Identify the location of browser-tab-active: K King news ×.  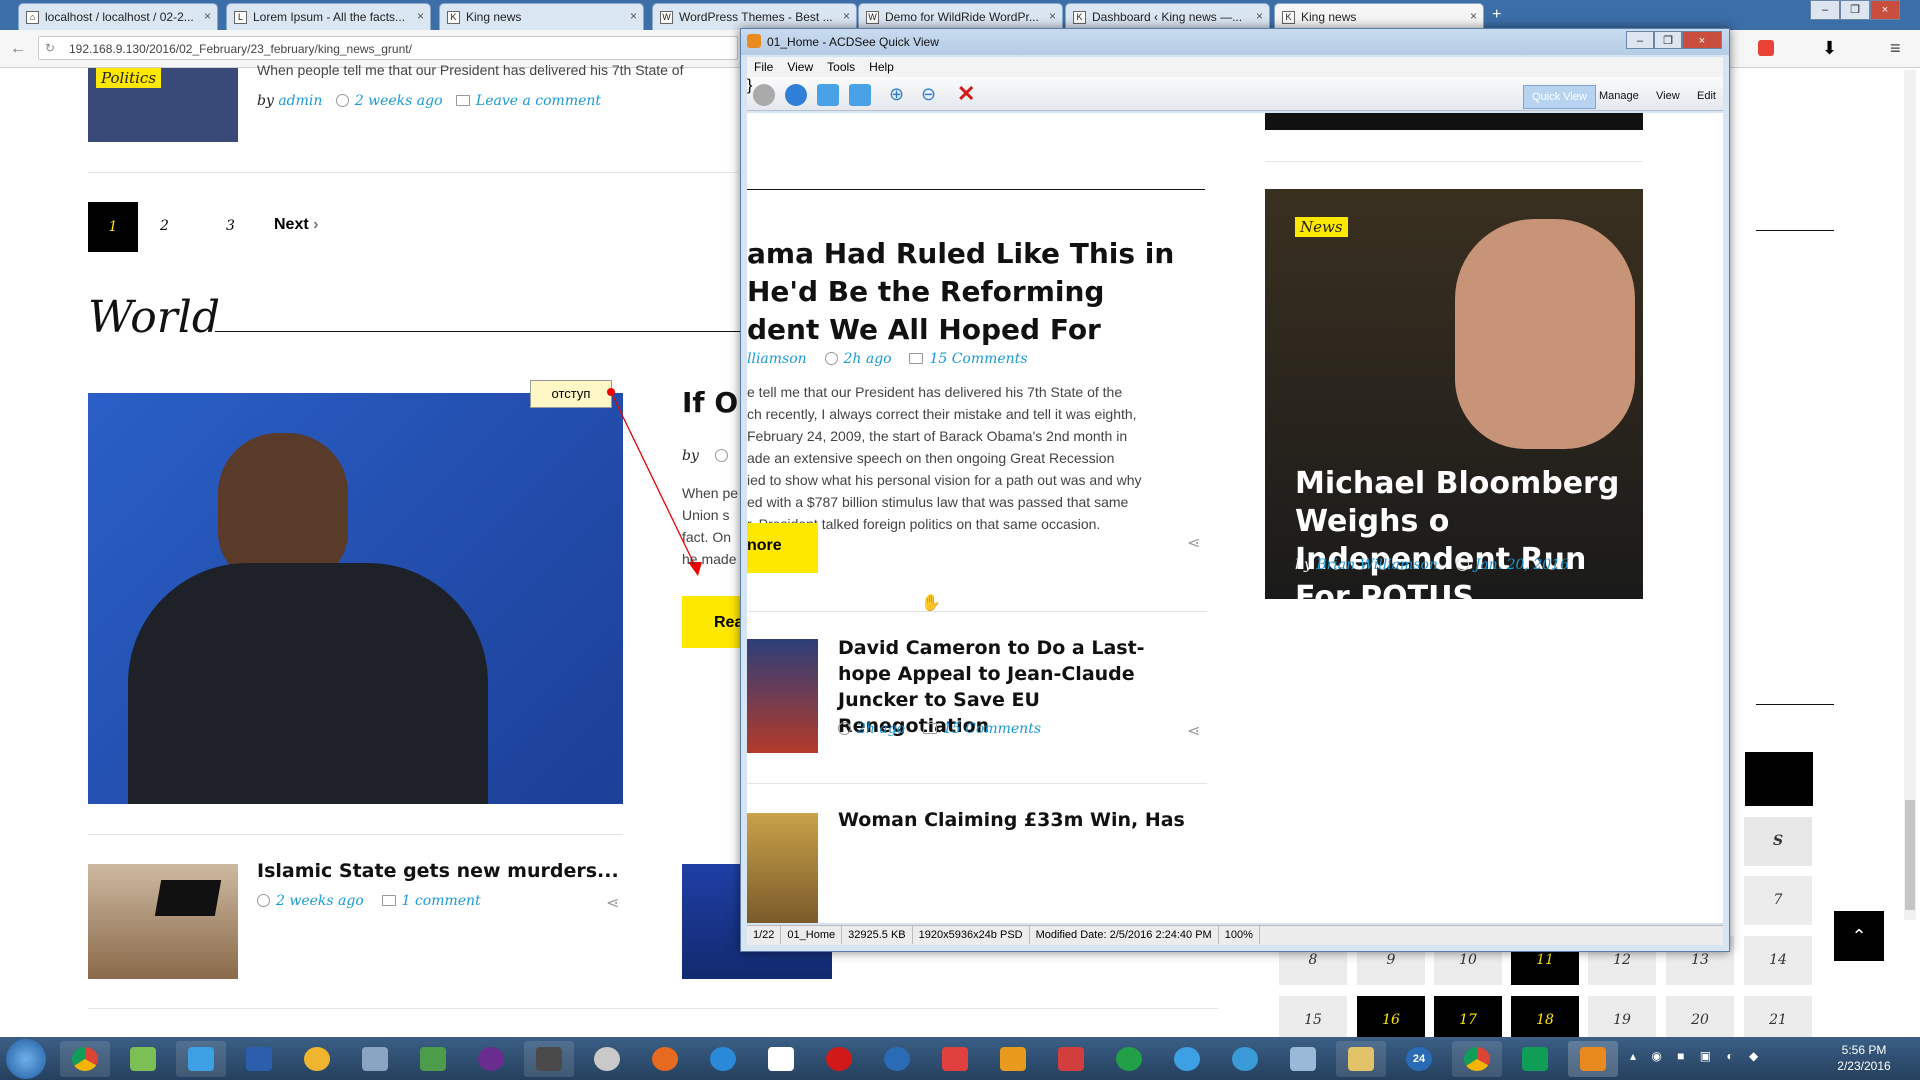
(1379, 16).